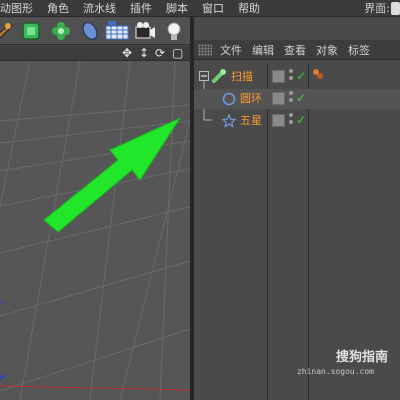  What do you see at coordinates (144, 53) in the screenshot?
I see `zoom-view-icon: ↕` at bounding box center [144, 53].